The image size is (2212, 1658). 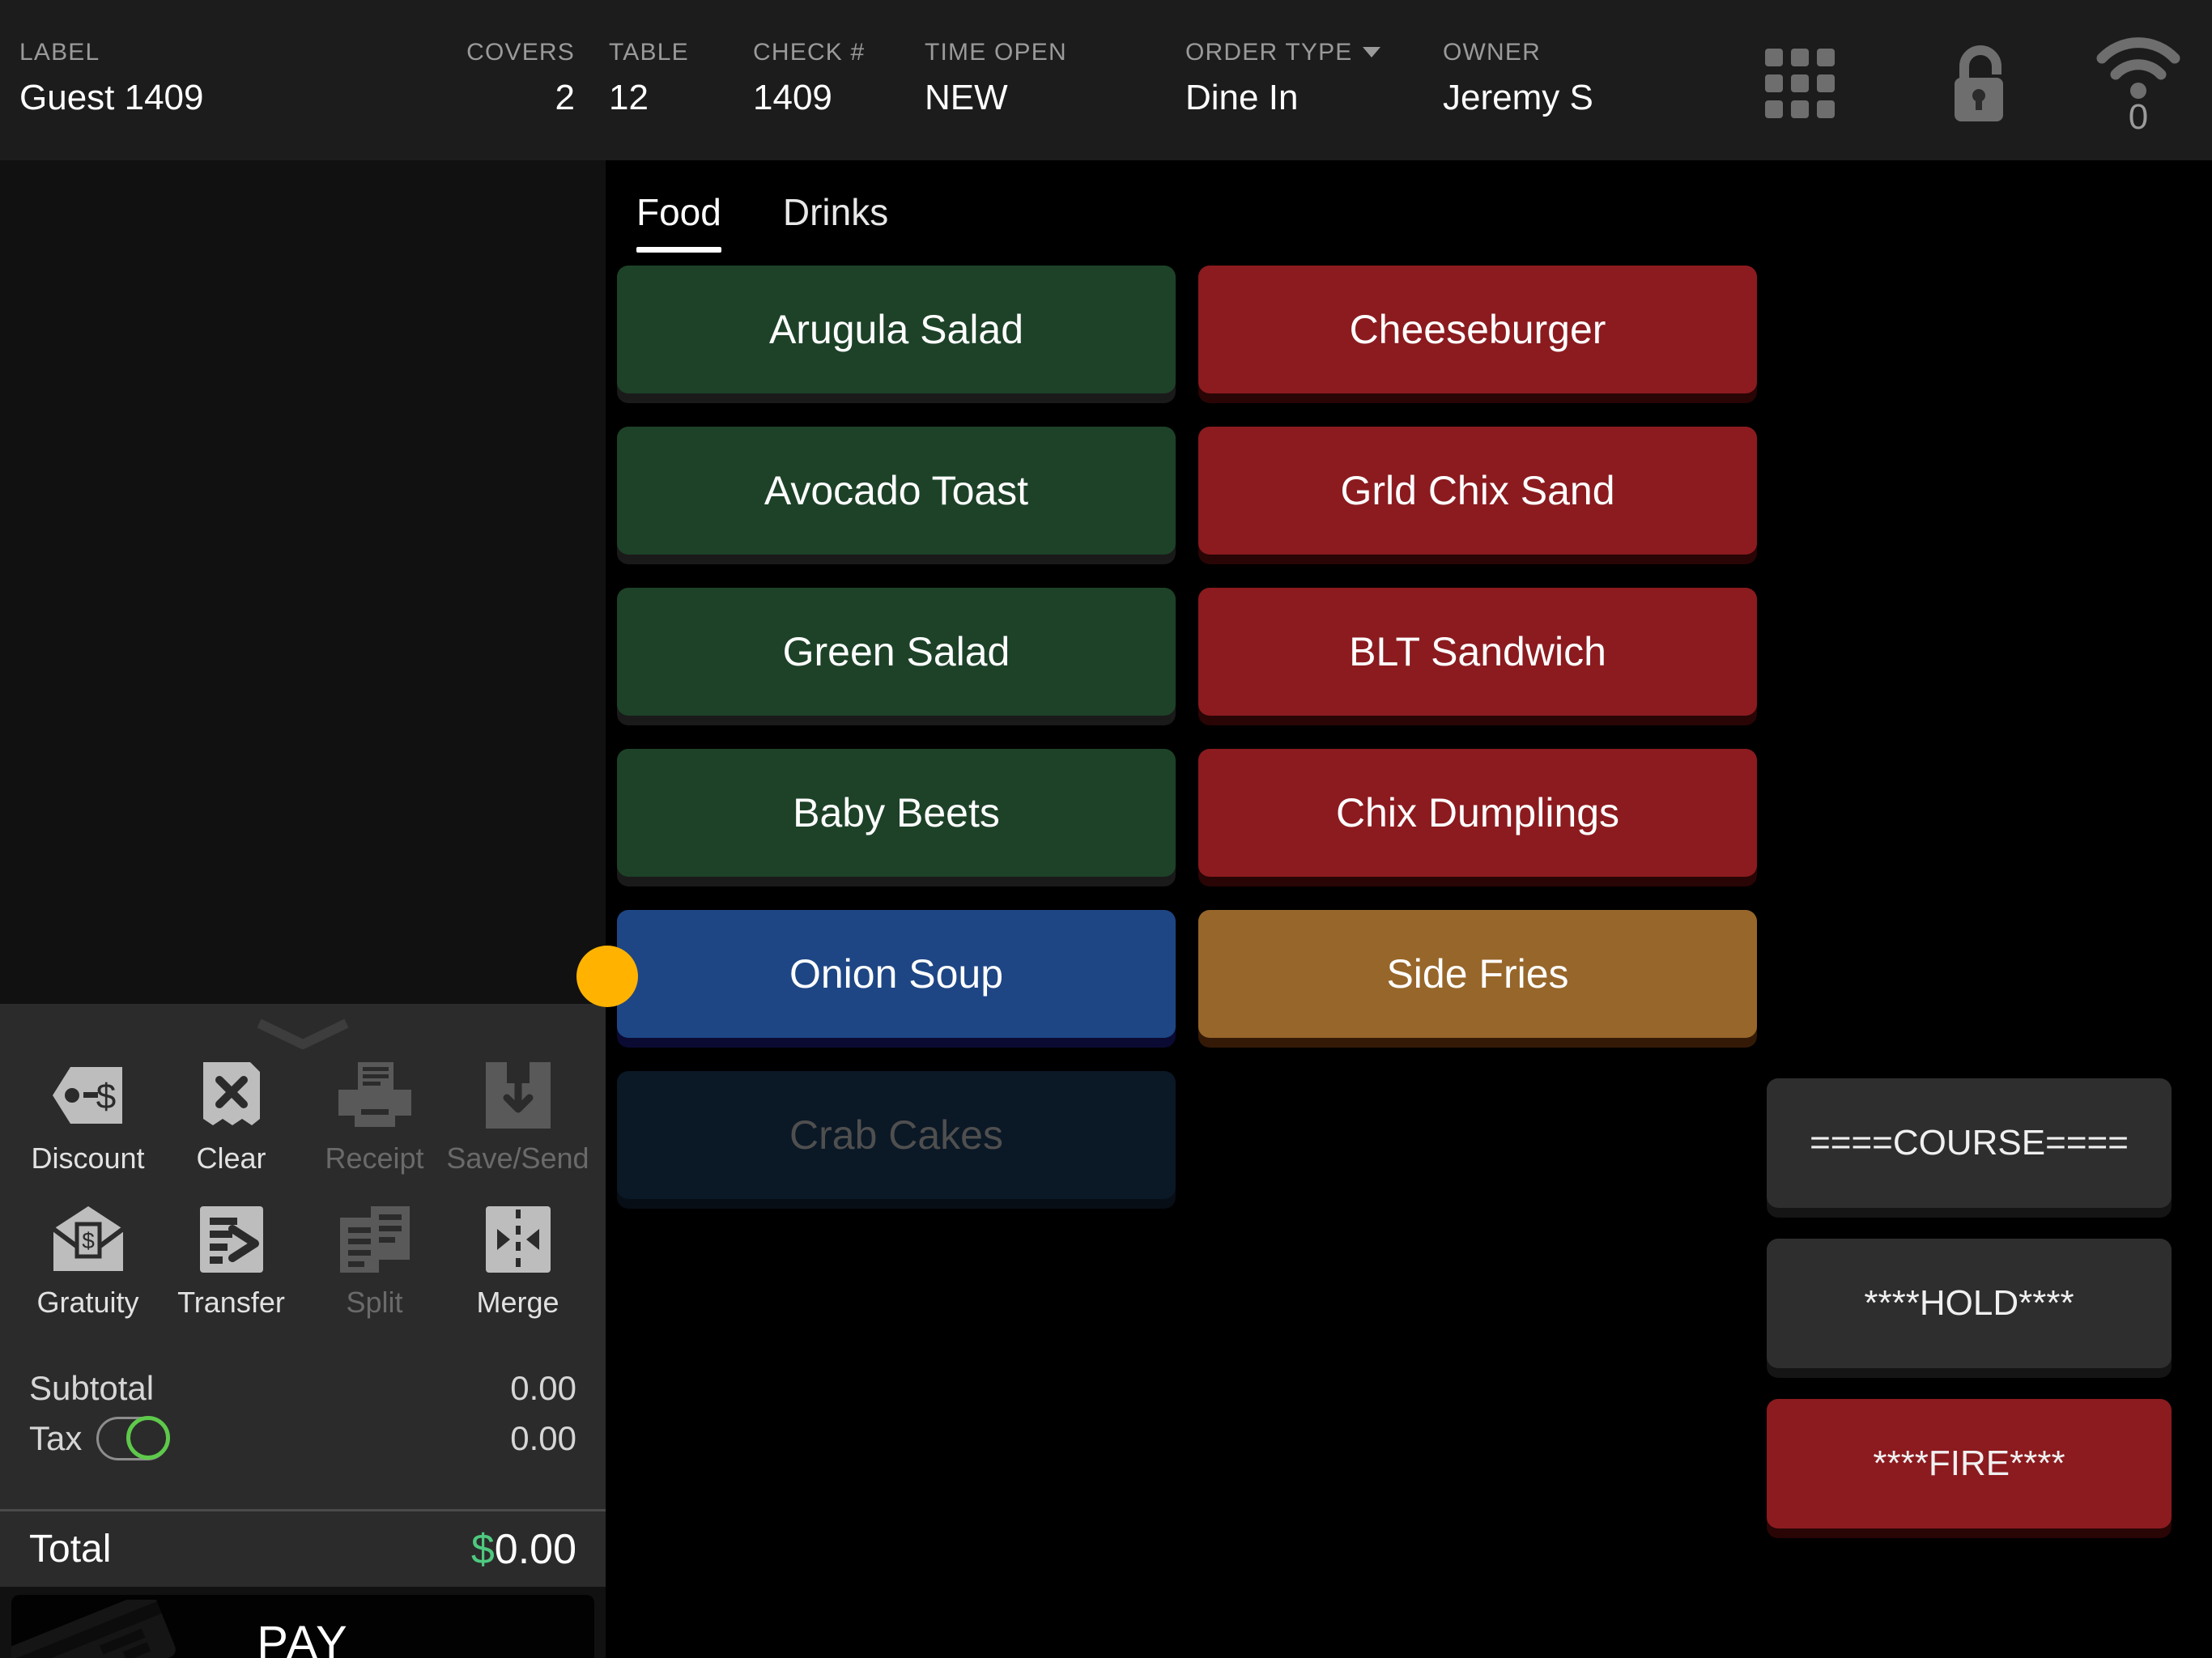 I want to click on header-label-value: Guest 1409, so click(x=112, y=97).